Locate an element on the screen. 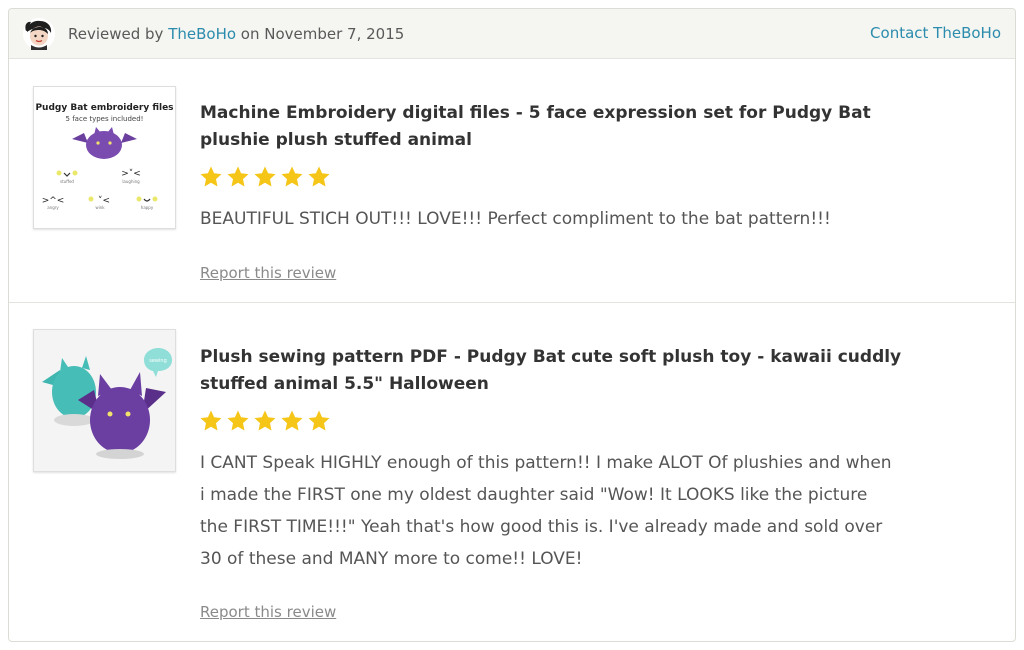  bat-plush-image: sewing is located at coordinates (104, 400).